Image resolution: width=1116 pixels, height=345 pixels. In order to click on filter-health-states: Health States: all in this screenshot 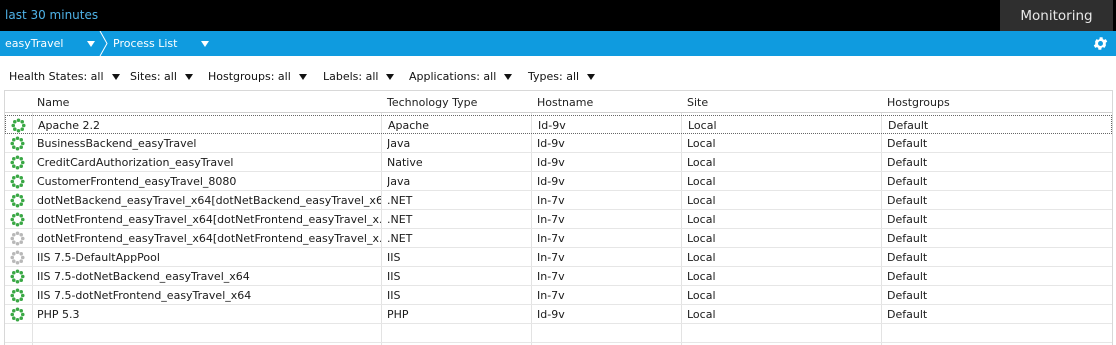, I will do `click(64, 76)`.